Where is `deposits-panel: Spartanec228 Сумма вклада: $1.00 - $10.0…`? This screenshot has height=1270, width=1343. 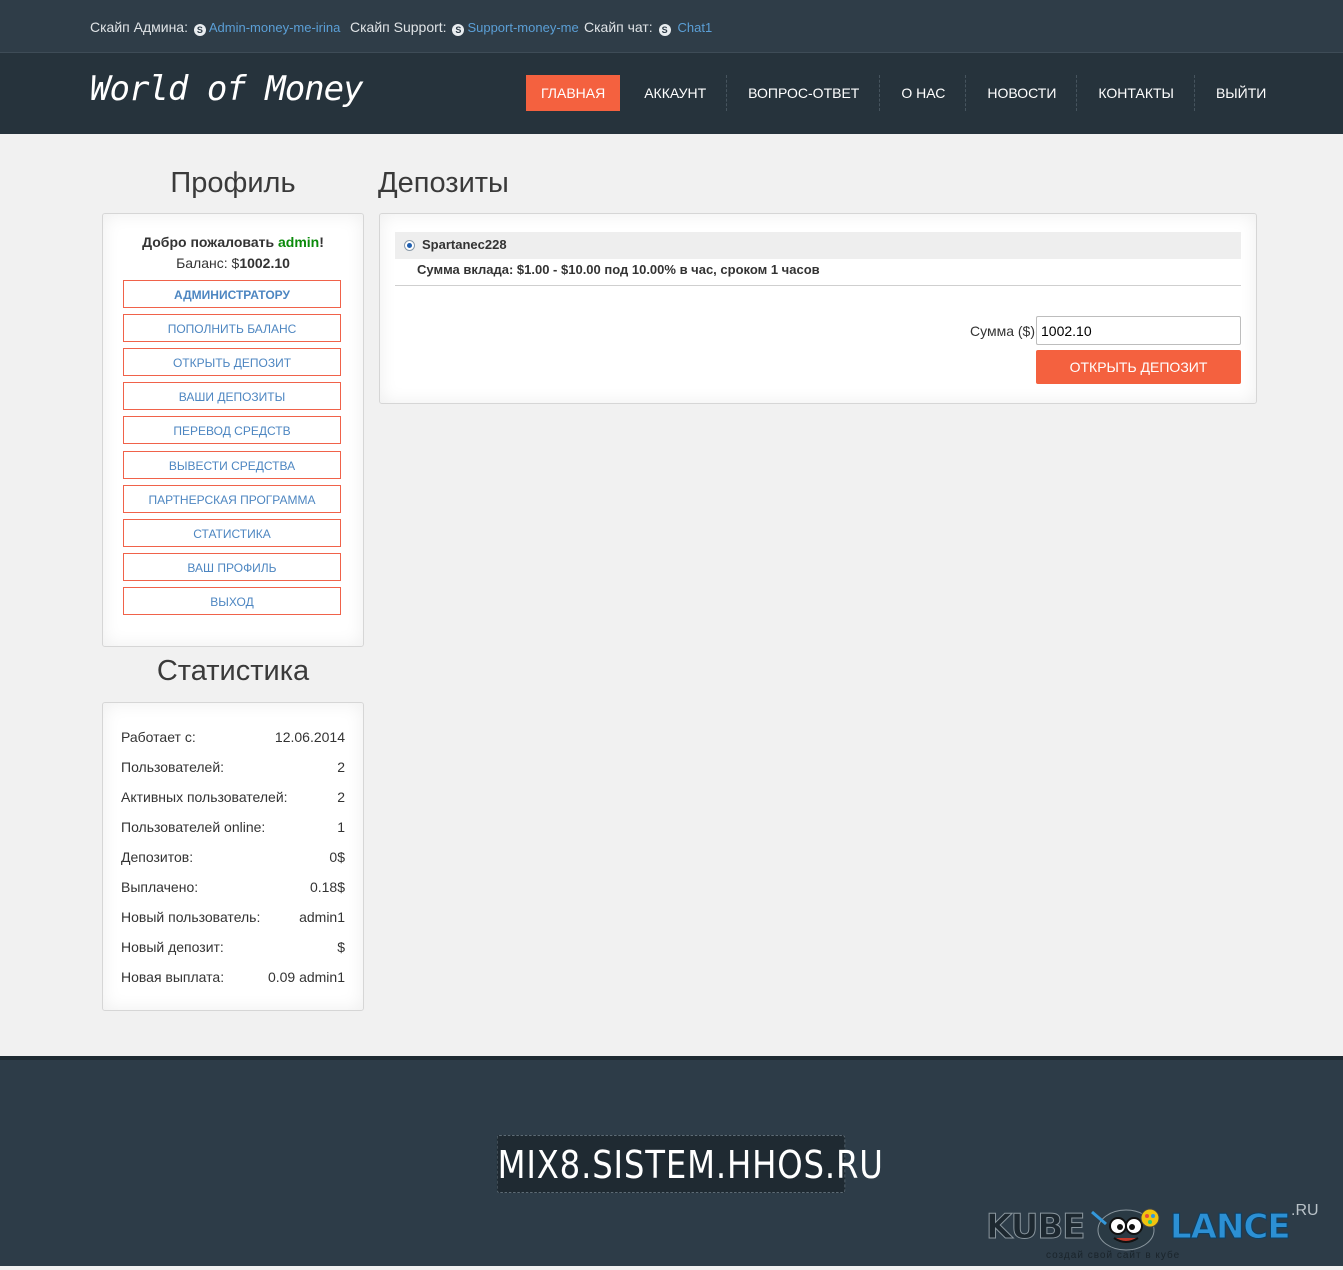
deposits-panel: Spartanec228 Сумма вклада: $1.00 - $10.0… is located at coordinates (818, 308).